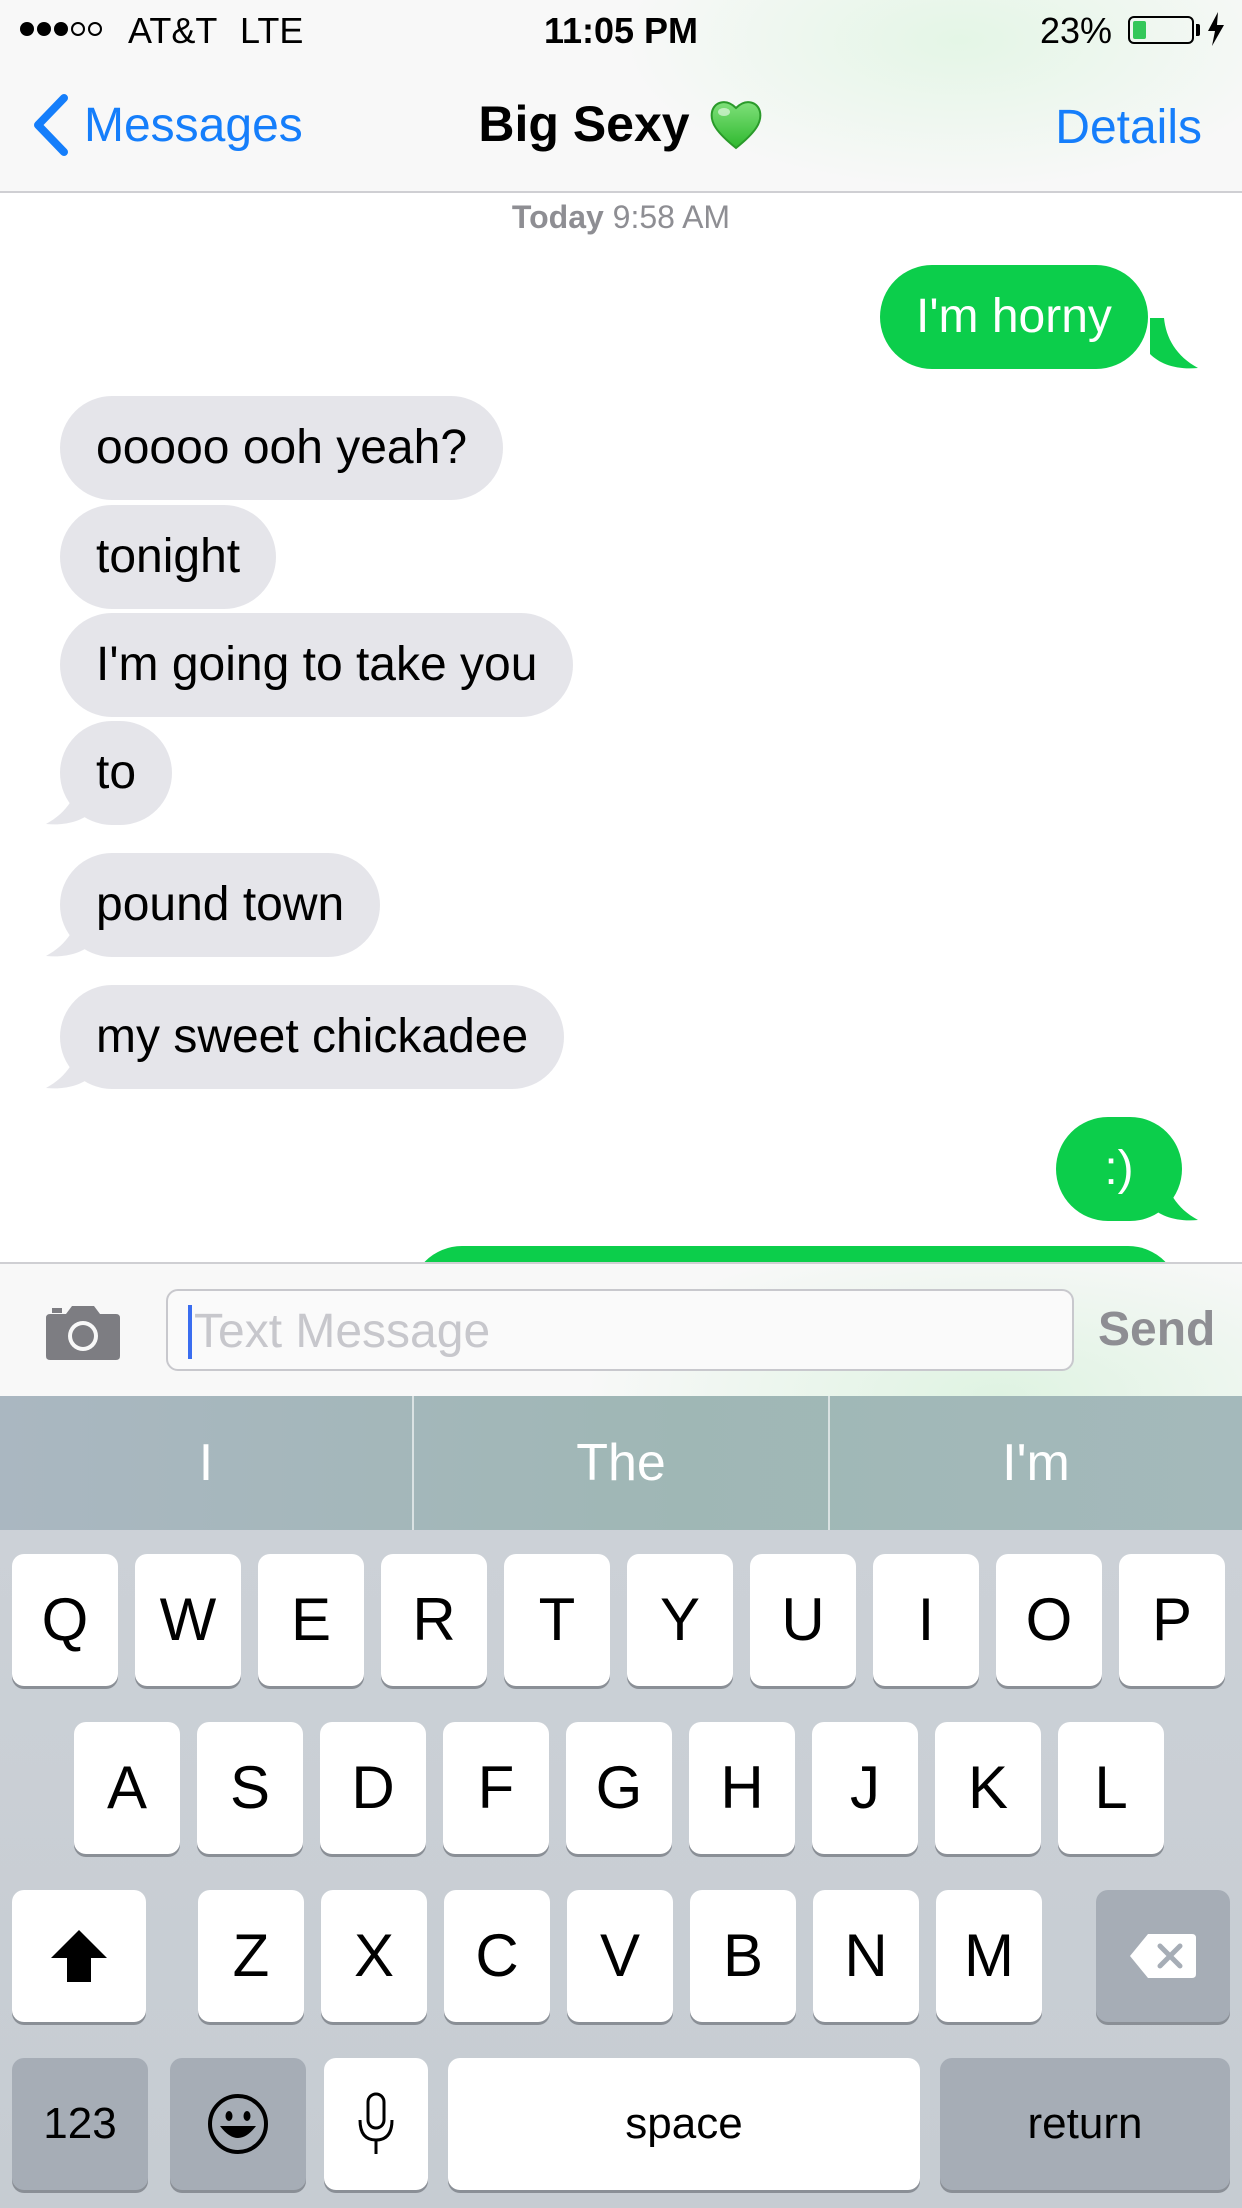 The image size is (1242, 2208). I want to click on emoji-icon, so click(238, 2124).